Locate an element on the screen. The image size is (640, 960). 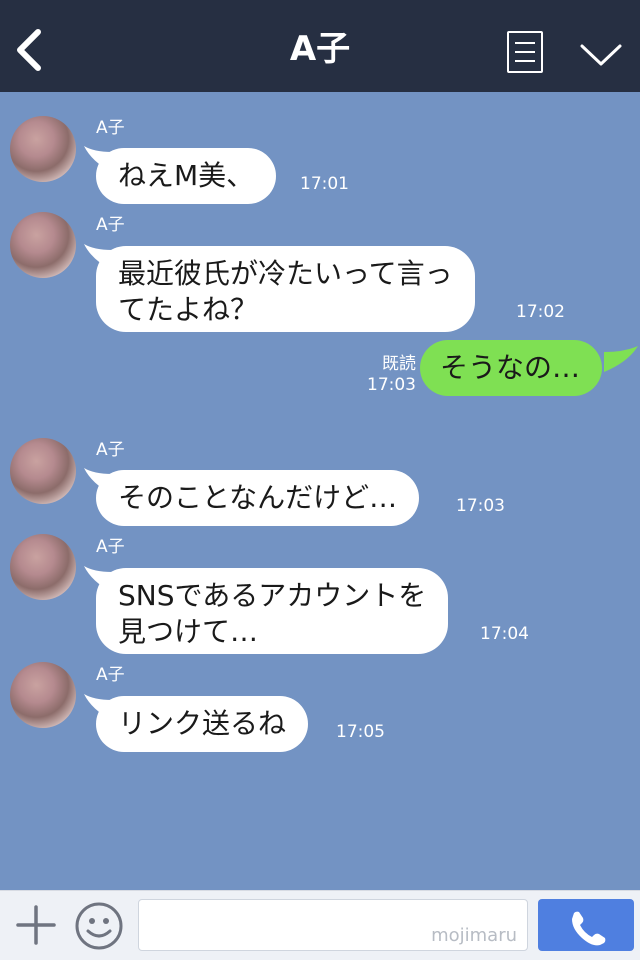
chat-title: A子 is located at coordinates (320, 49).